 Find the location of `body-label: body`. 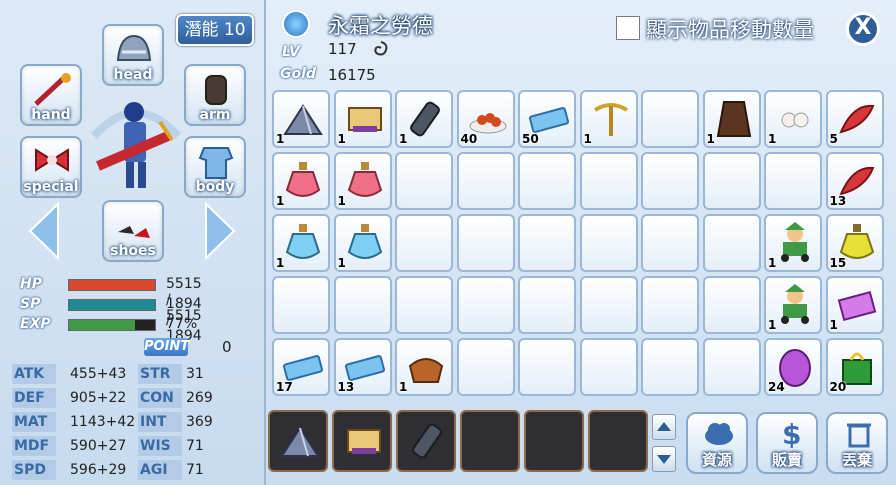

body-label: body is located at coordinates (215, 187).